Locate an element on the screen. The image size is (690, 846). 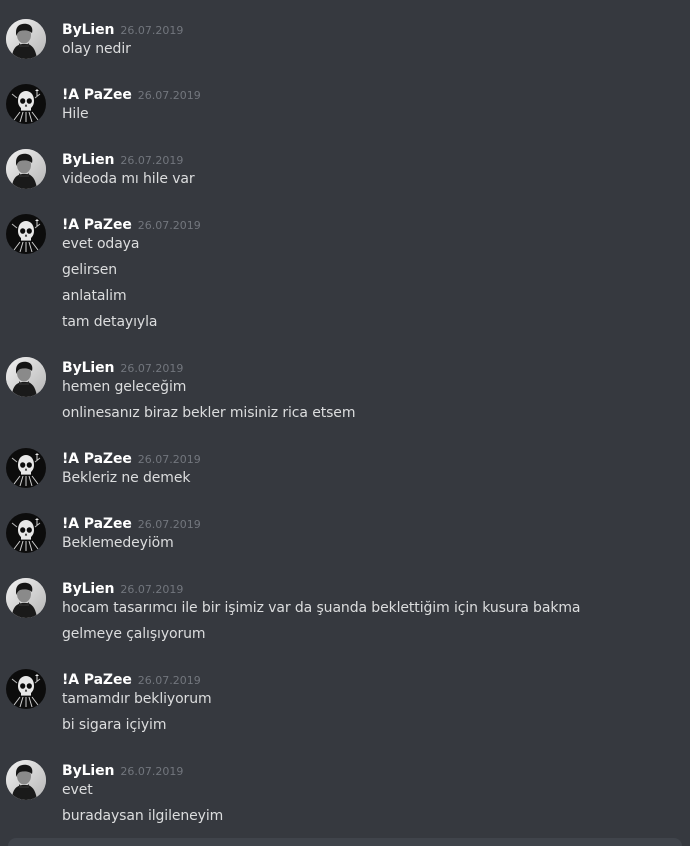
message-list: olay nedir is located at coordinates (96, 53).